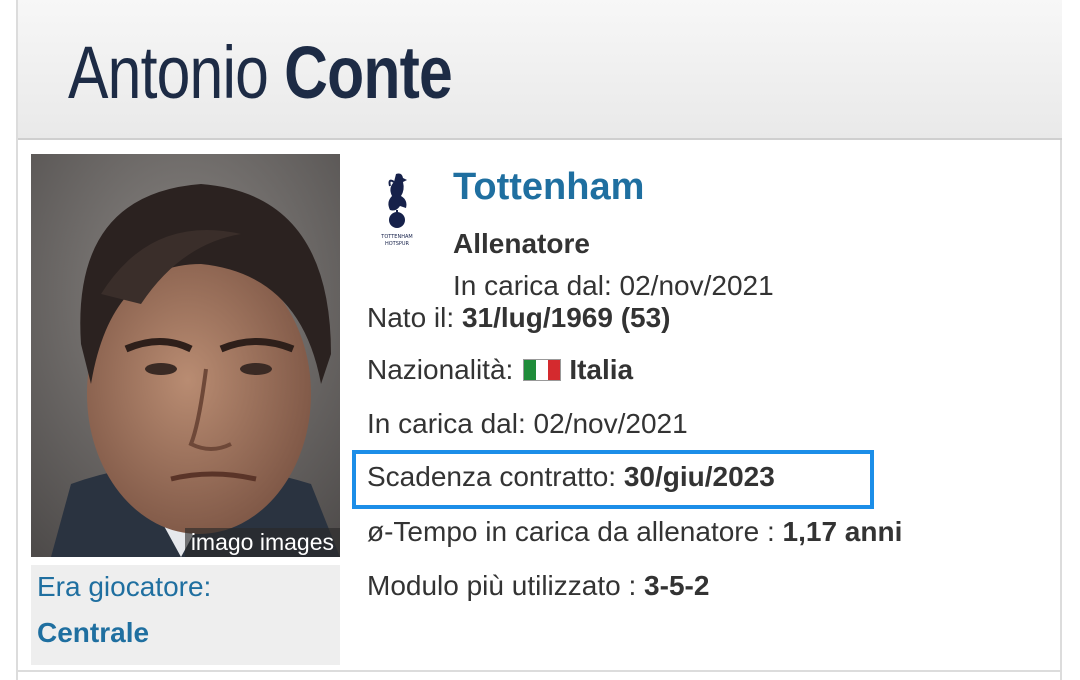 The image size is (1080, 680). Describe the element at coordinates (527, 424) in the screenshot. I see `in-charge-since-row: In carica dal: 02/nov/2021` at that location.